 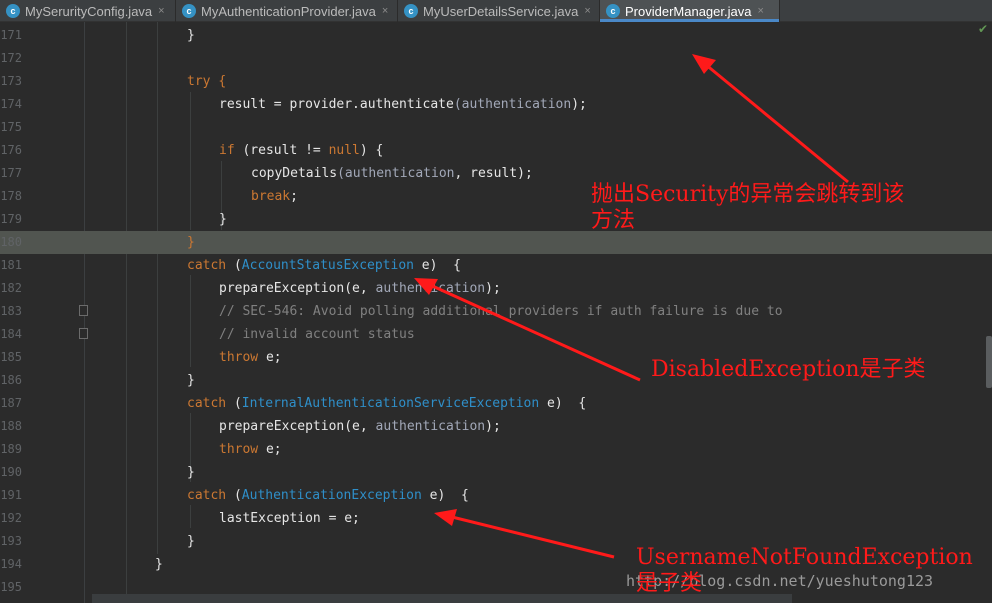 What do you see at coordinates (776, 123) in the screenshot?
I see `arrow-to-catch-block` at bounding box center [776, 123].